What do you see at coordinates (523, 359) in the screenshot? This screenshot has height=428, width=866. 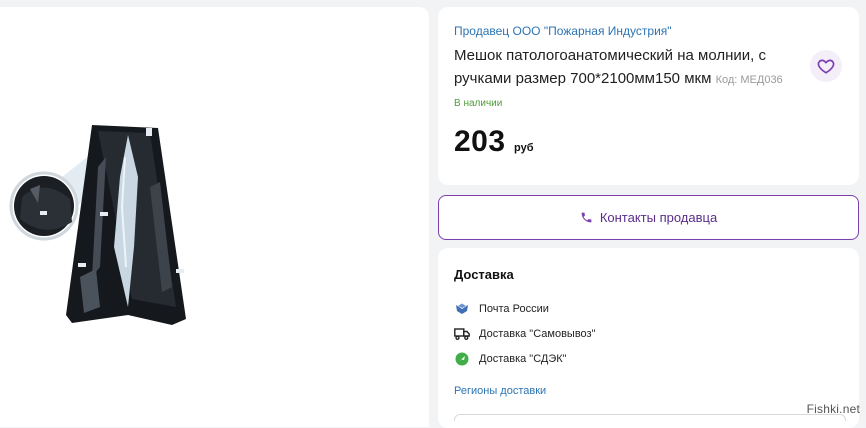 I see `delivery-option-label: Доставка "СДЭК"` at bounding box center [523, 359].